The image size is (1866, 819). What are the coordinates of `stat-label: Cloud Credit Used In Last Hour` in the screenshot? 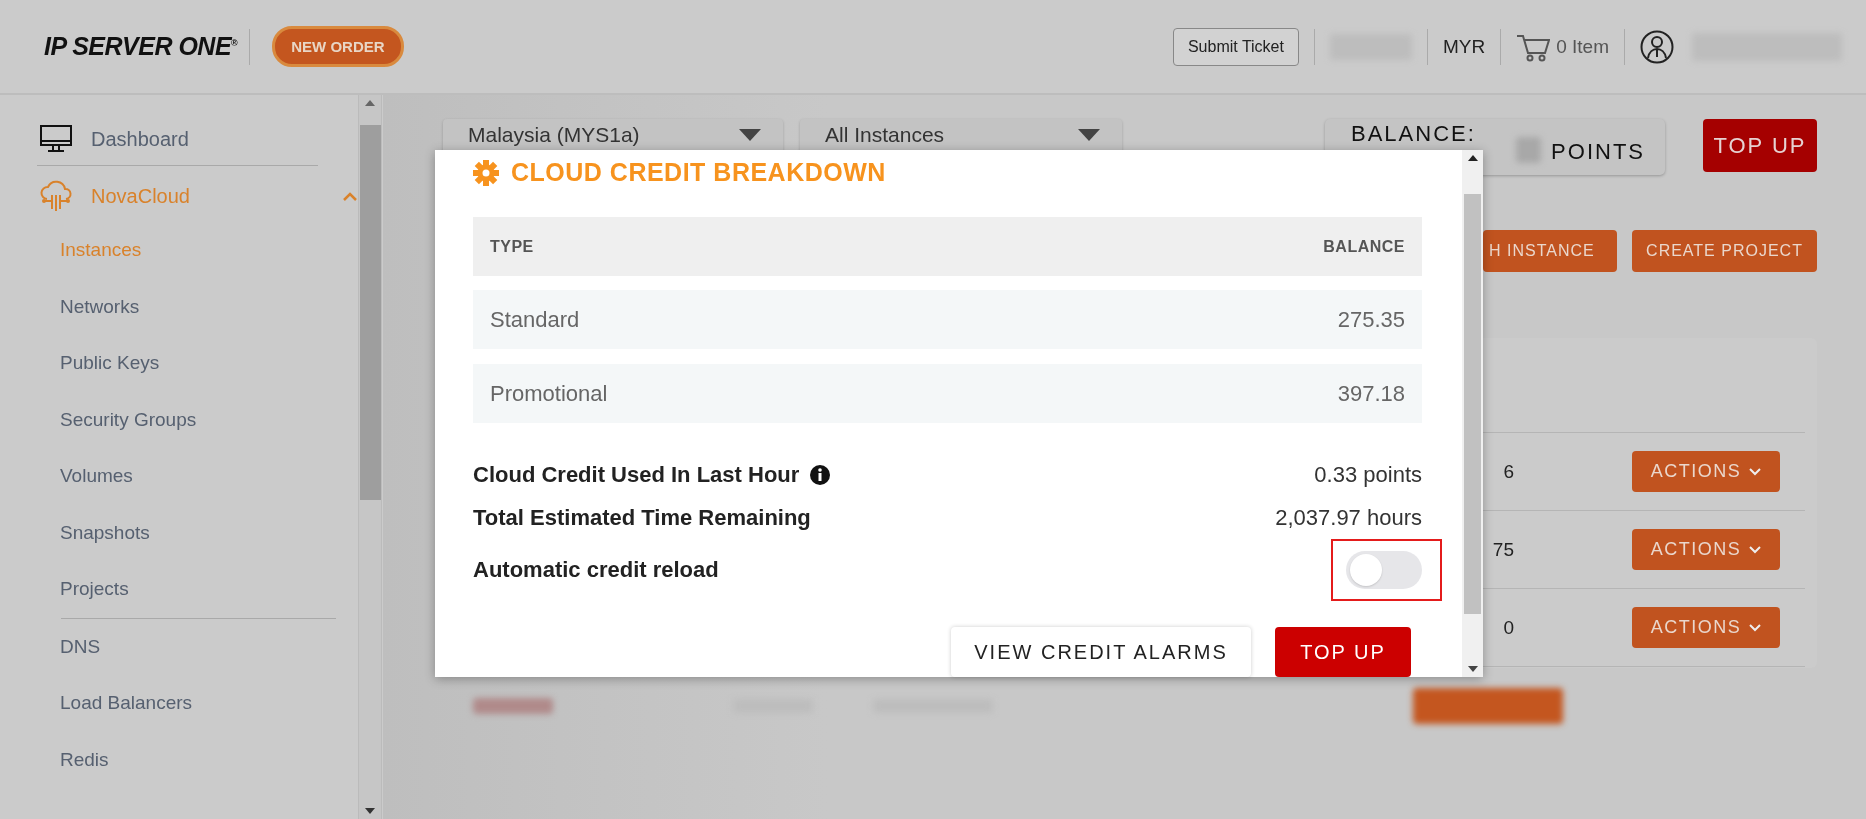 It's located at (636, 474).